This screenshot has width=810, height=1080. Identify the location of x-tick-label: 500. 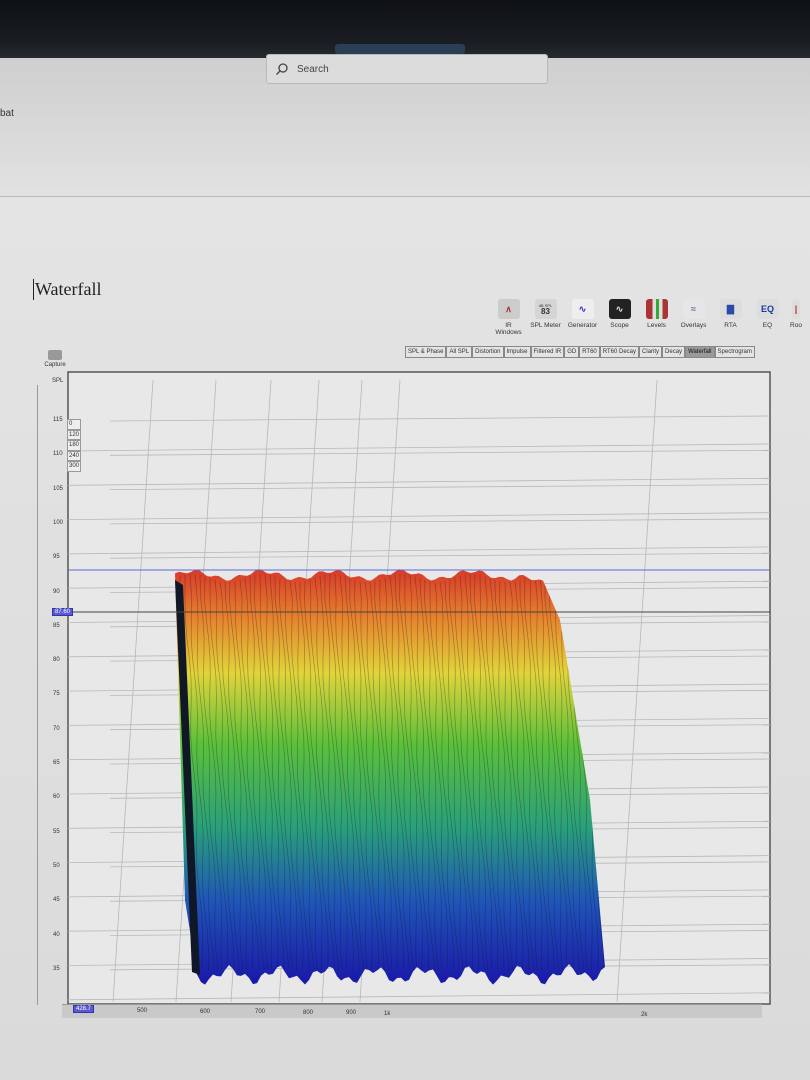
(142, 1011).